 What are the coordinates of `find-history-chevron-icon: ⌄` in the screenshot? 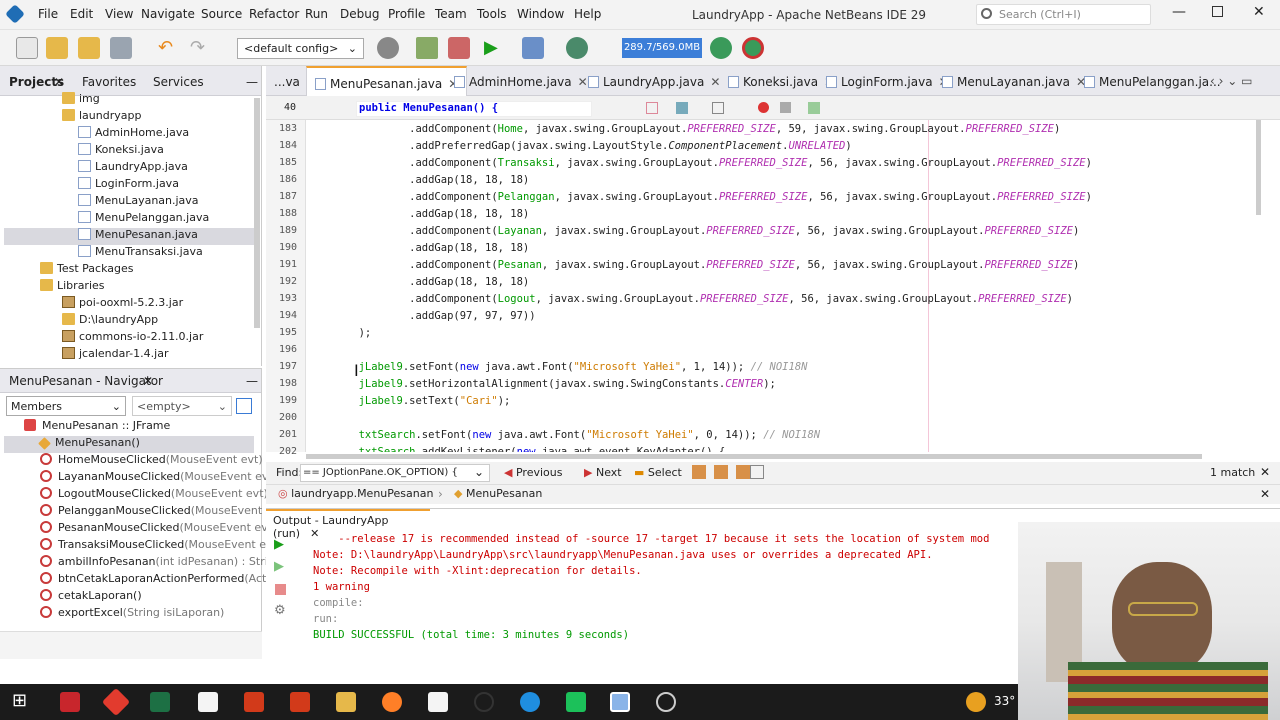 It's located at (479, 472).